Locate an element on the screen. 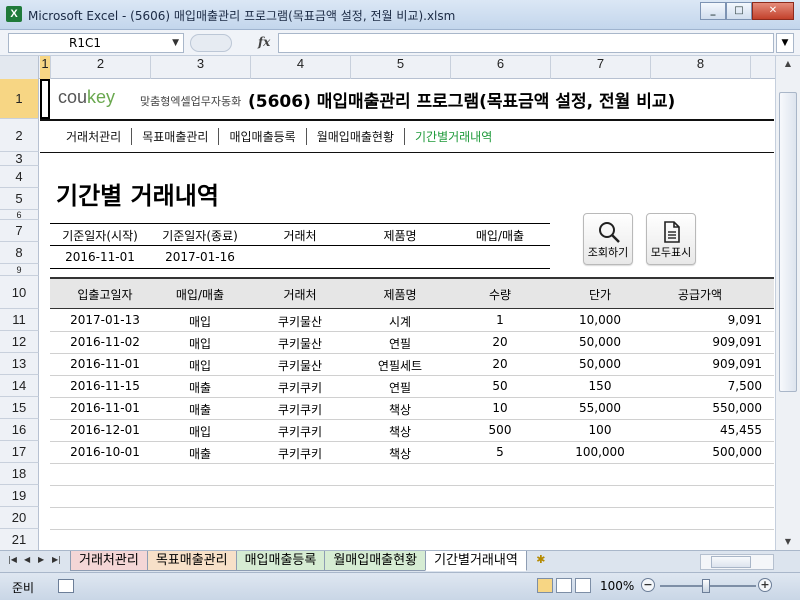 This screenshot has height=600, width=800. row-header: 21 is located at coordinates (19, 539).